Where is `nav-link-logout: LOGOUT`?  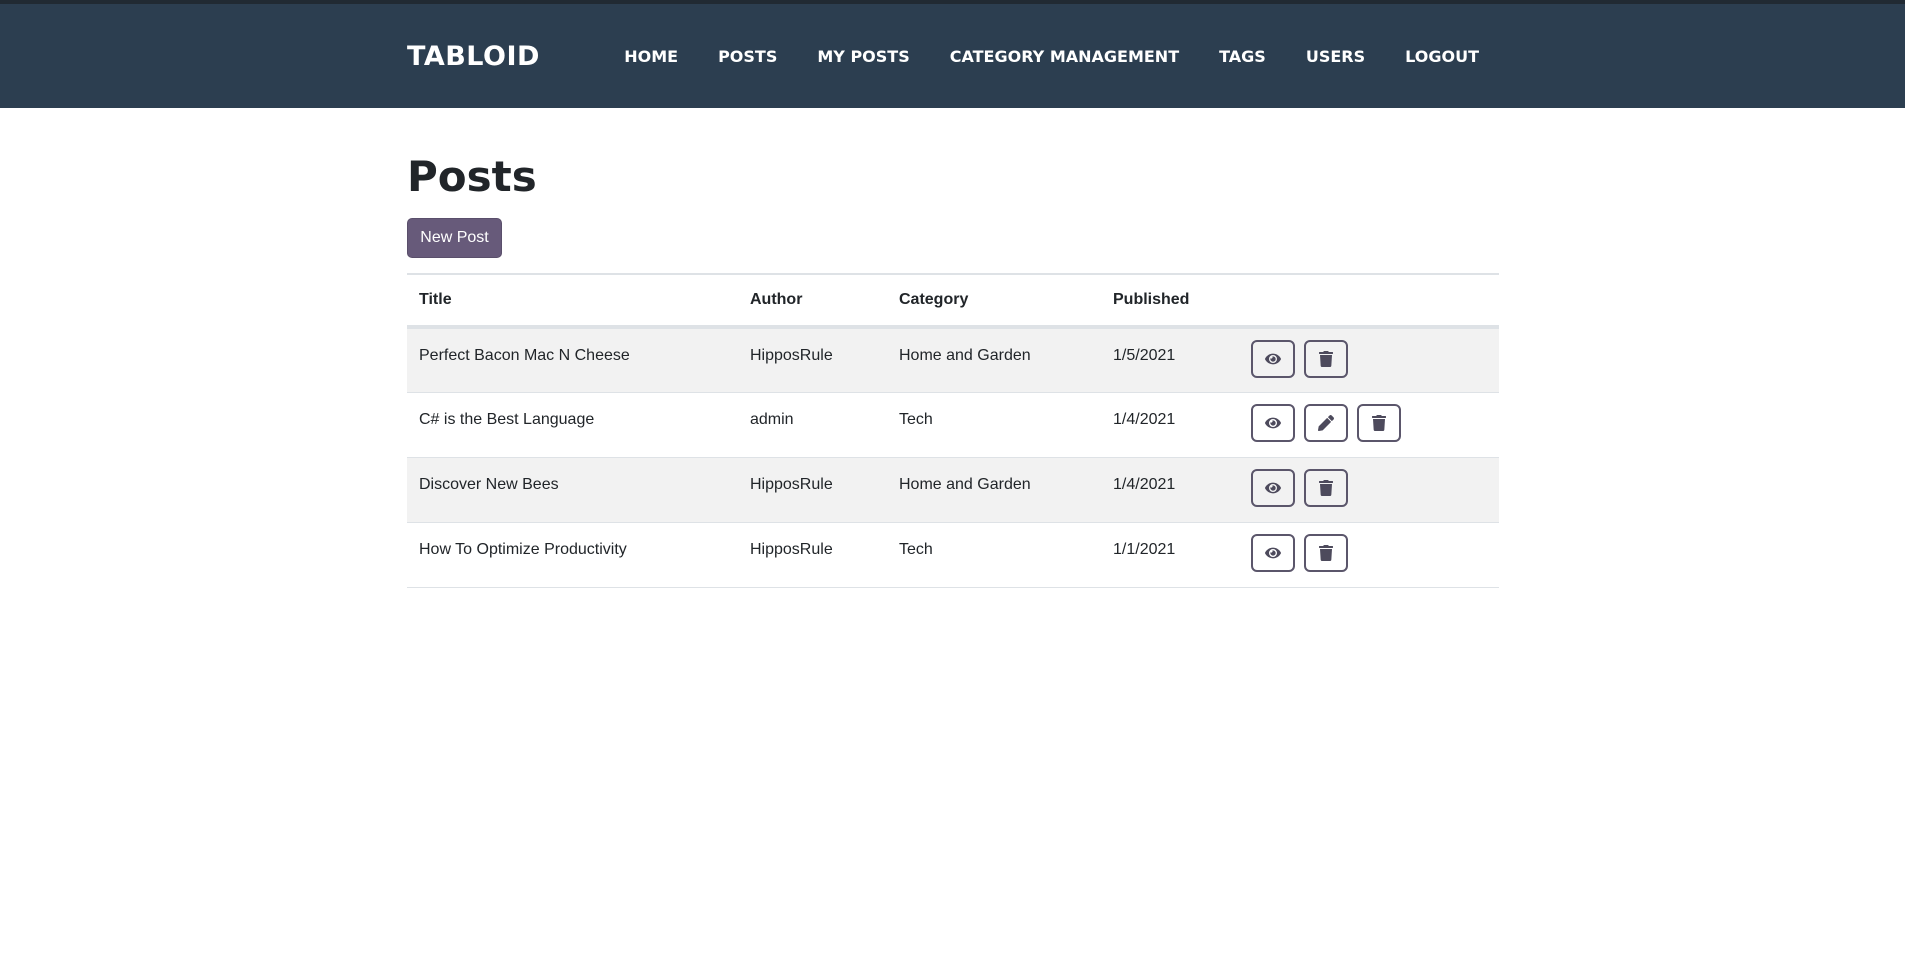
nav-link-logout: LOGOUT is located at coordinates (1442, 56).